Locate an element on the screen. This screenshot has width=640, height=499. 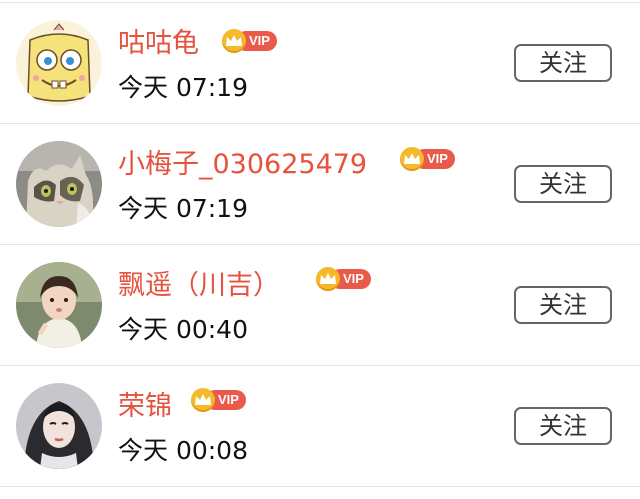
user-name: 荣锦 is located at coordinates (145, 407).